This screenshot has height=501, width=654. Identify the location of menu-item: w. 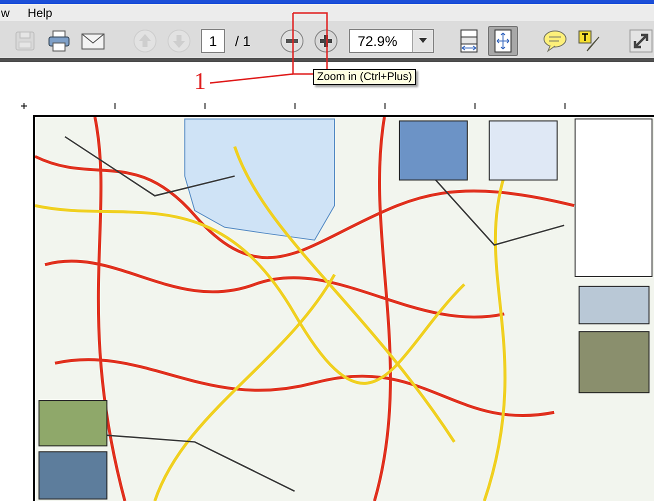
(6, 13).